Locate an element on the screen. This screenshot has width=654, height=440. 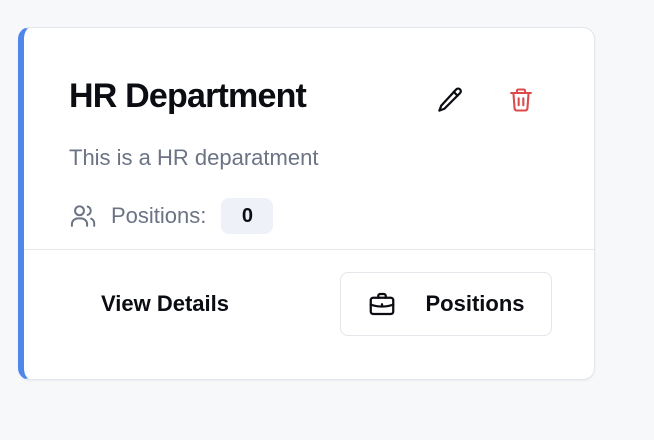
card-divider is located at coordinates (309, 249).